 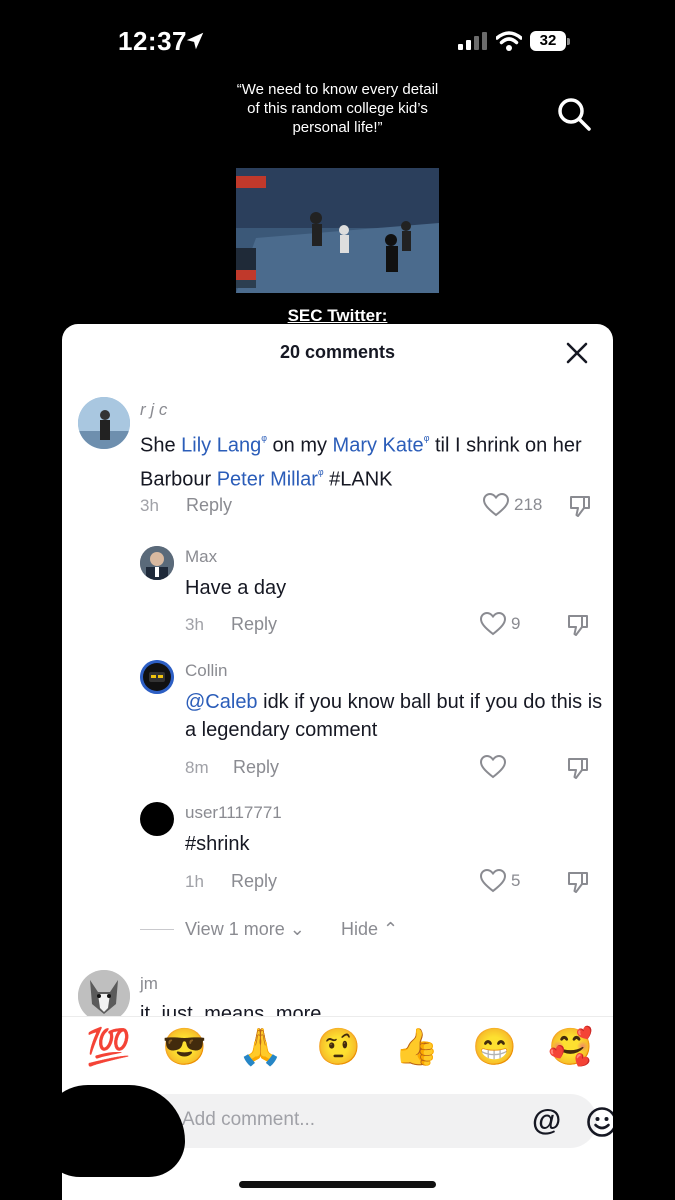 I want to click on emoji-100-button: 💯, so click(x=108, y=1047).